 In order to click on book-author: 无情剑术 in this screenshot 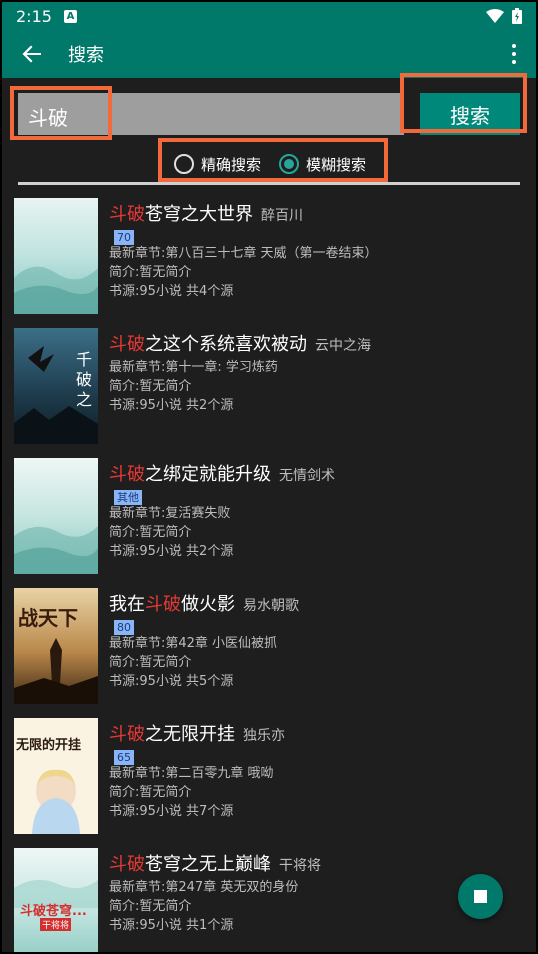, I will do `click(307, 476)`.